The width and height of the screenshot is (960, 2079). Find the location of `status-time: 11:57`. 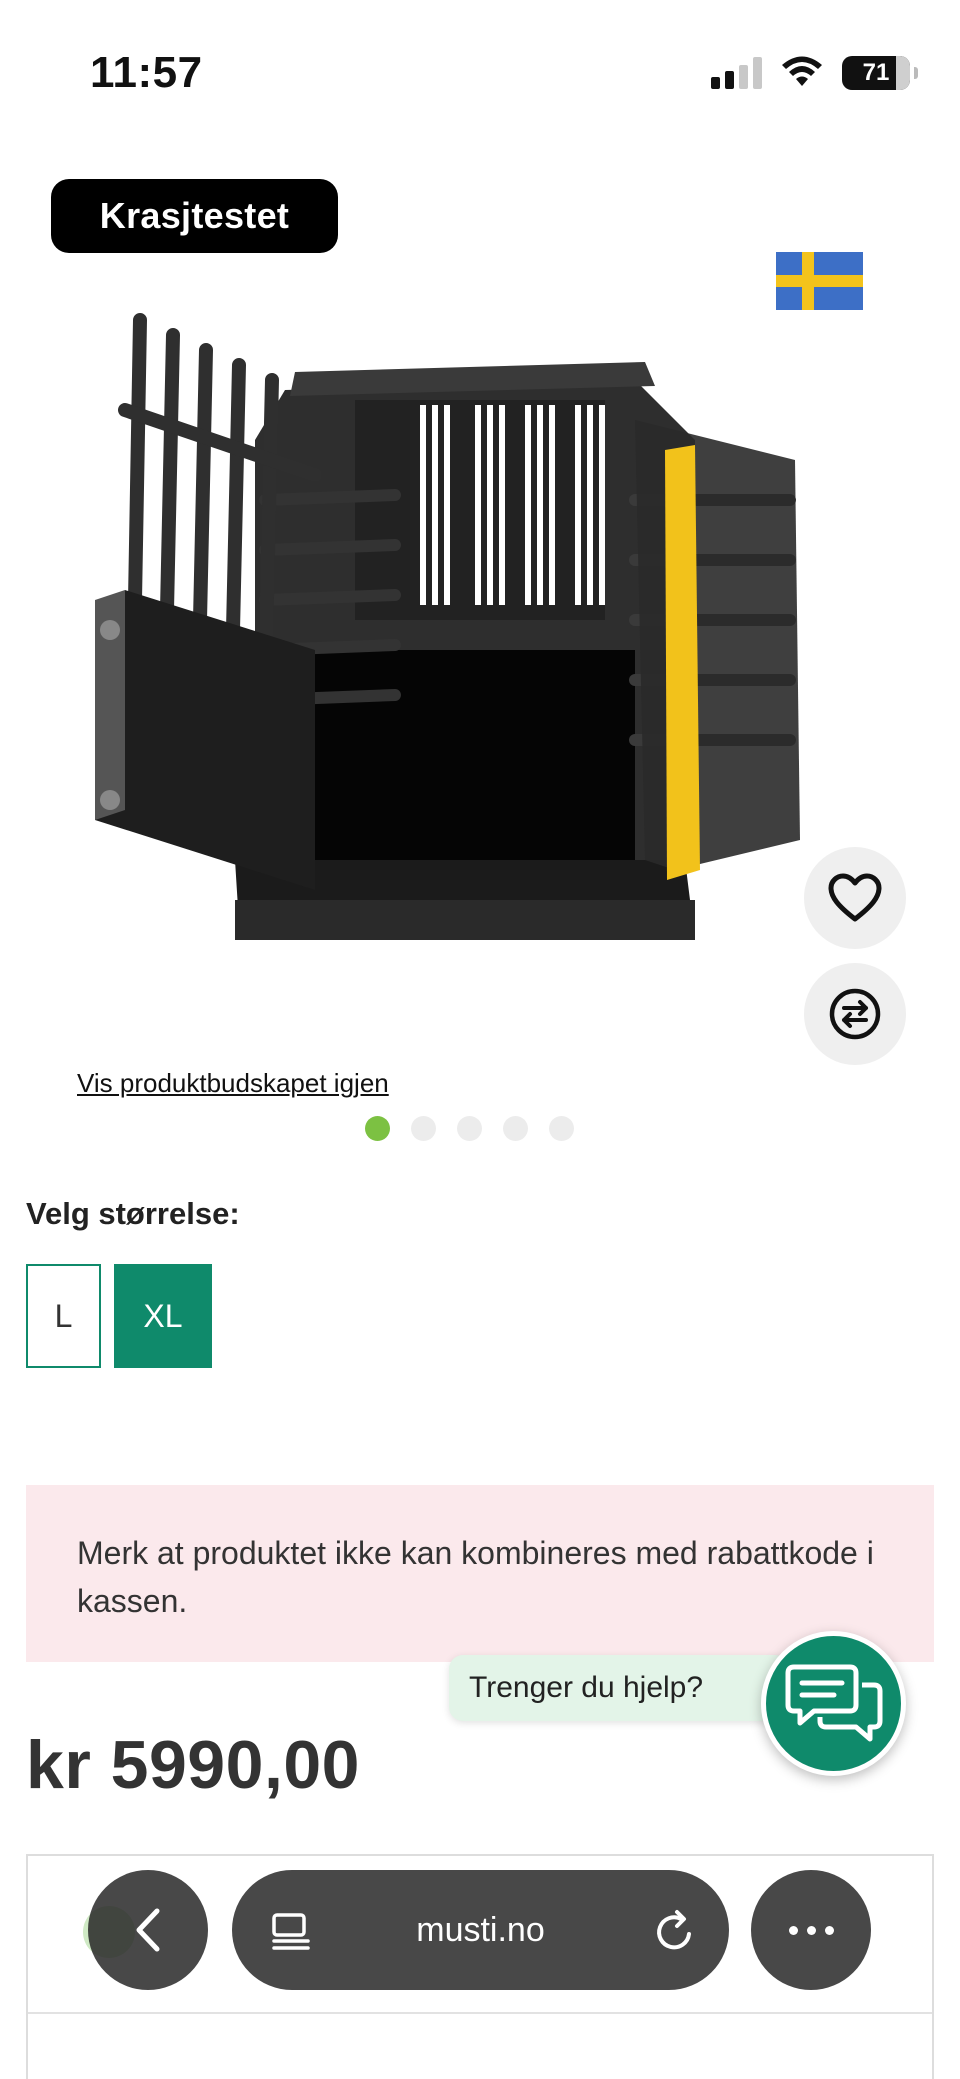

status-time: 11:57 is located at coordinates (146, 72).